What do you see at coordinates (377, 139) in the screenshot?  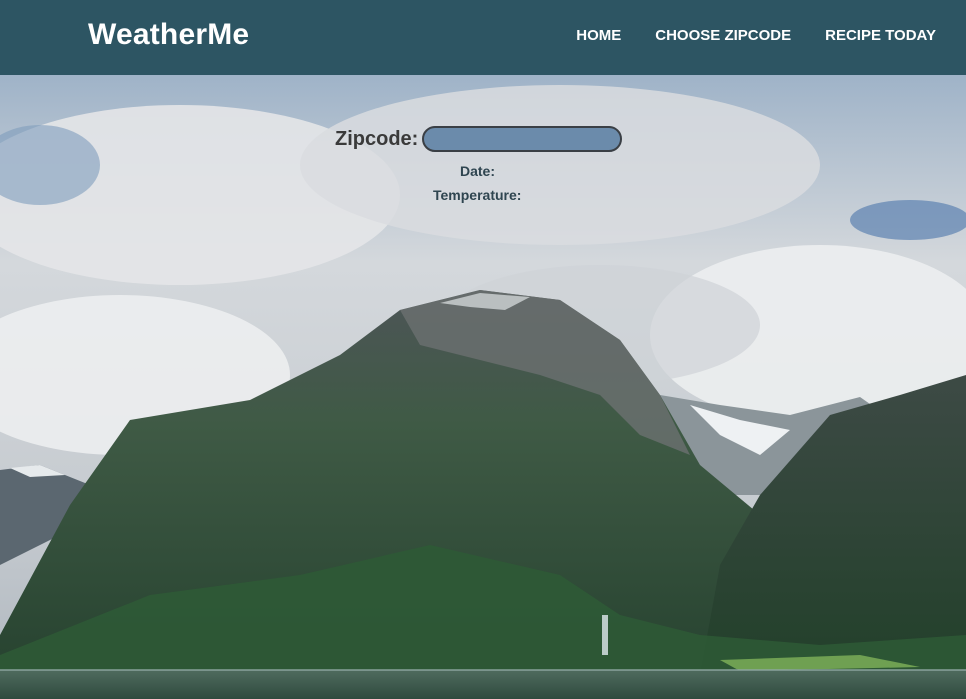 I see `zipcode-label: Zipcode:` at bounding box center [377, 139].